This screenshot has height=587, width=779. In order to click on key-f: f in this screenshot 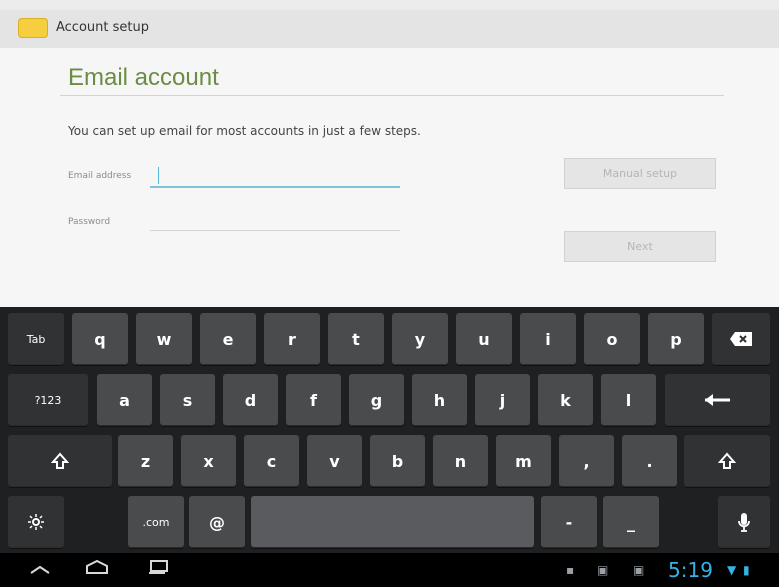, I will do `click(313, 400)`.